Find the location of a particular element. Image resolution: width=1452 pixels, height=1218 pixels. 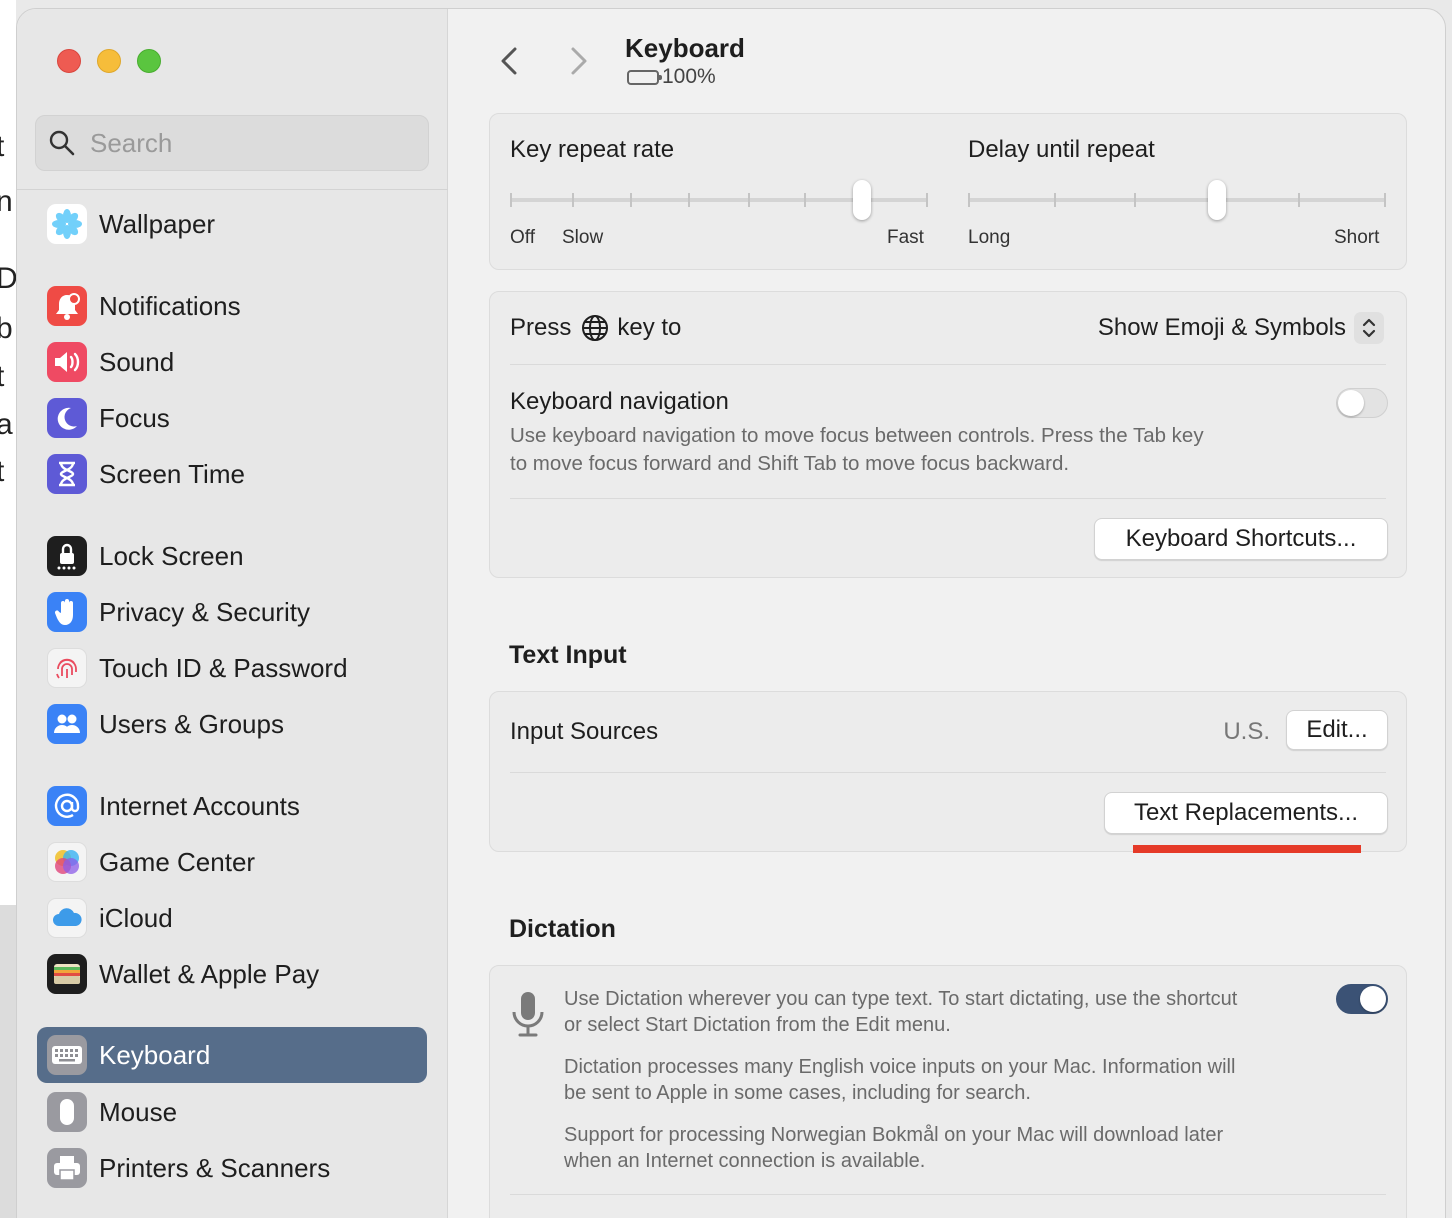

sidebar-item-game-center: Game Center is located at coordinates (232, 862).